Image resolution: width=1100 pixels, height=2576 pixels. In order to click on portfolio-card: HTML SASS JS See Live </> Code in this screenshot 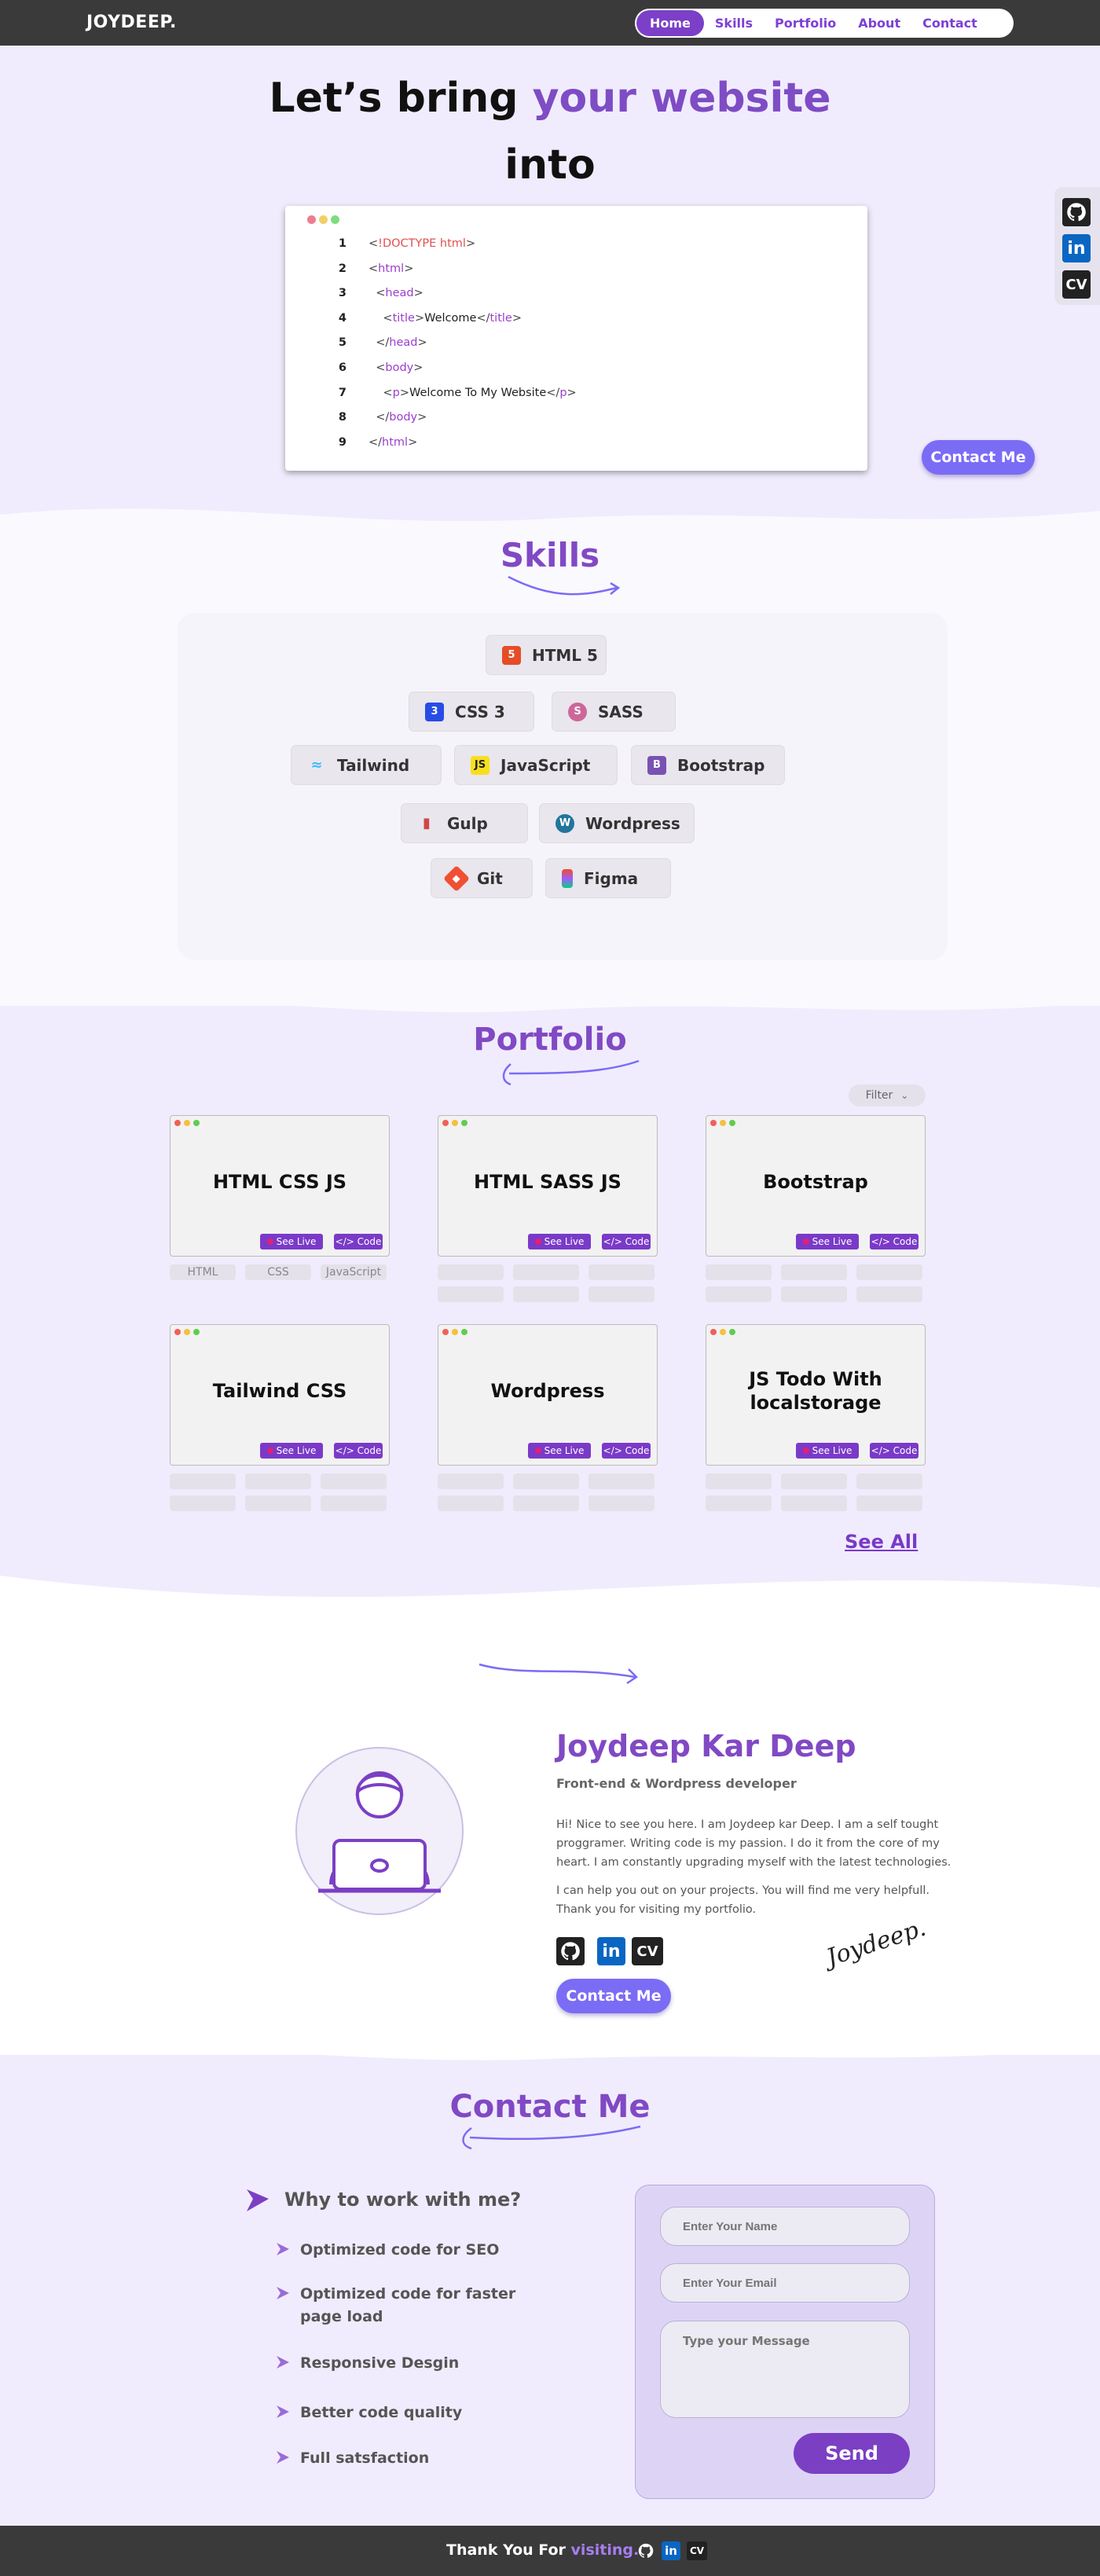, I will do `click(548, 1186)`.